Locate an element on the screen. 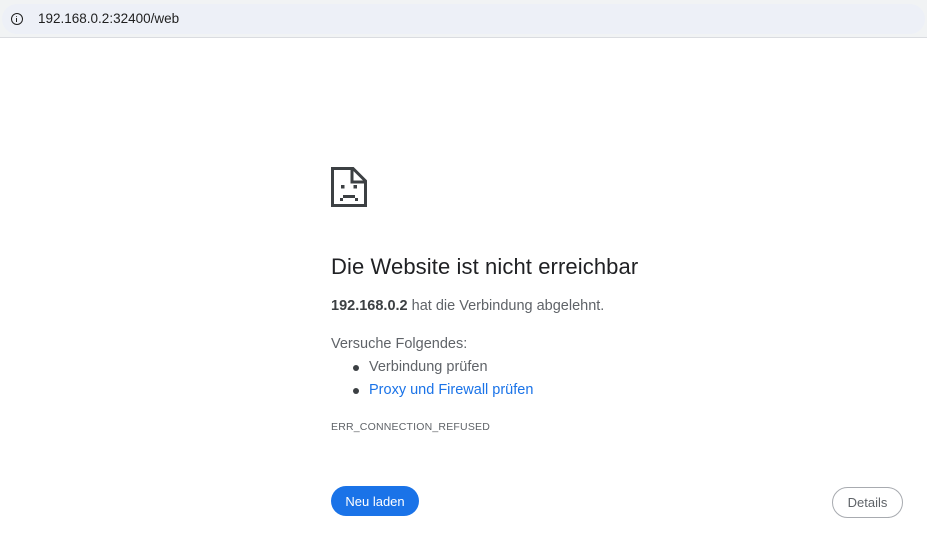  proxy-firewall-link: Proxy und Firewall prüfen is located at coordinates (451, 390).